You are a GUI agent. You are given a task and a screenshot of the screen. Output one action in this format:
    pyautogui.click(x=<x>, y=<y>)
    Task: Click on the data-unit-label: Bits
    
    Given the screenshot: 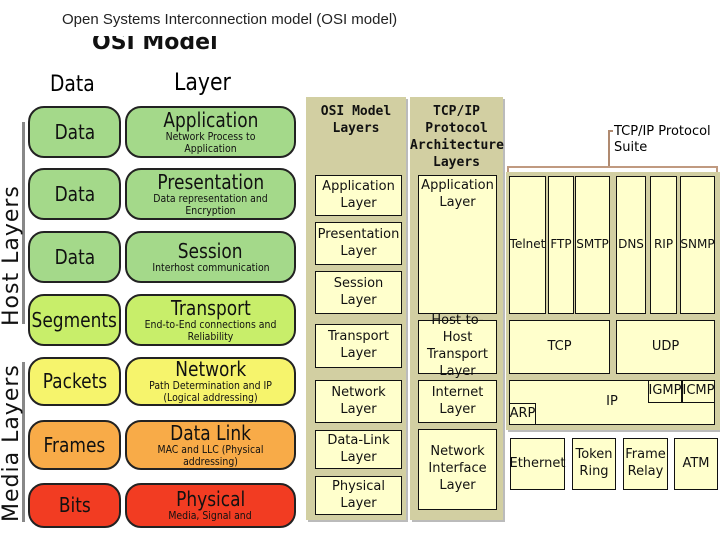 What is the action you would take?
    pyautogui.click(x=74, y=505)
    